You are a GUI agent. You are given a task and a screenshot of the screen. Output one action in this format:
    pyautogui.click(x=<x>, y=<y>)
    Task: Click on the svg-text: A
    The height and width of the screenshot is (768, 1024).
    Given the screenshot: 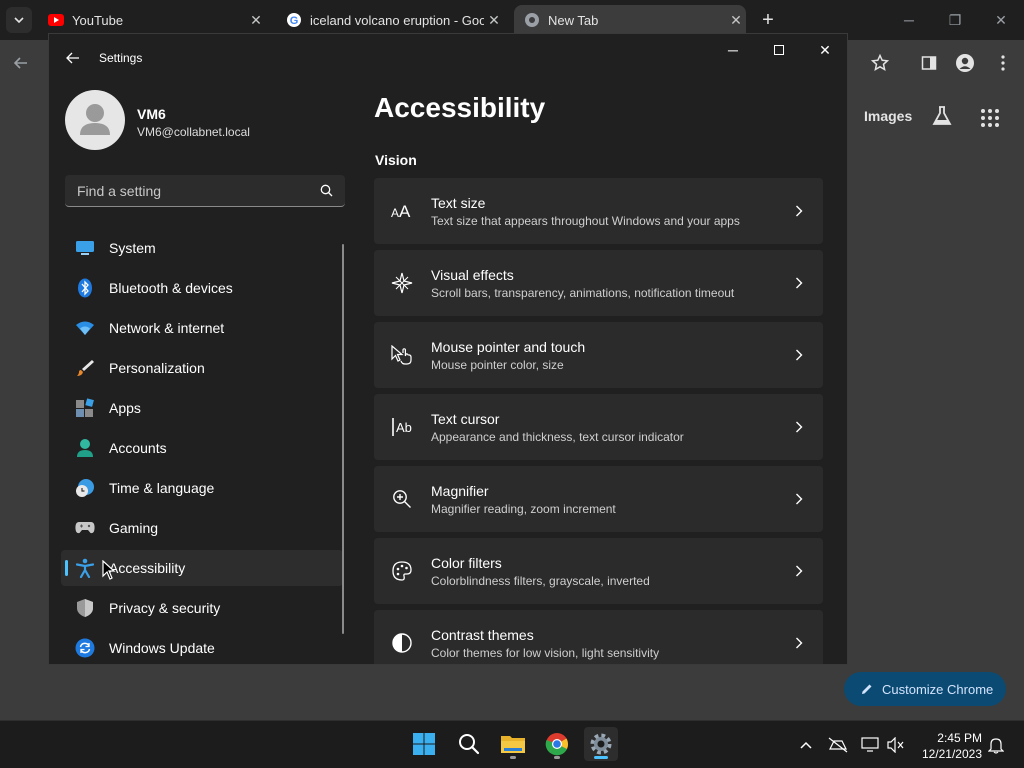 What is the action you would take?
    pyautogui.click(x=405, y=211)
    